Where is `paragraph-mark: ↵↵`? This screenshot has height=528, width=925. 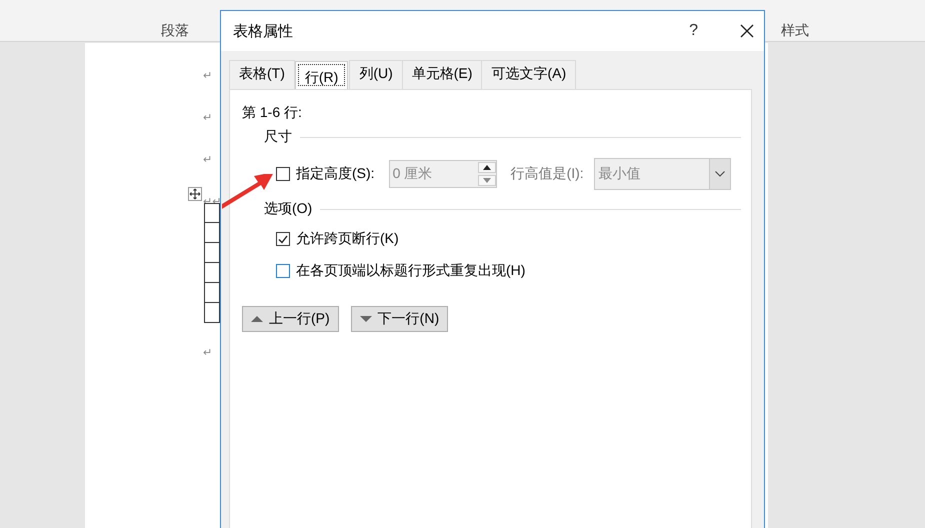
paragraph-mark: ↵↵ is located at coordinates (212, 202).